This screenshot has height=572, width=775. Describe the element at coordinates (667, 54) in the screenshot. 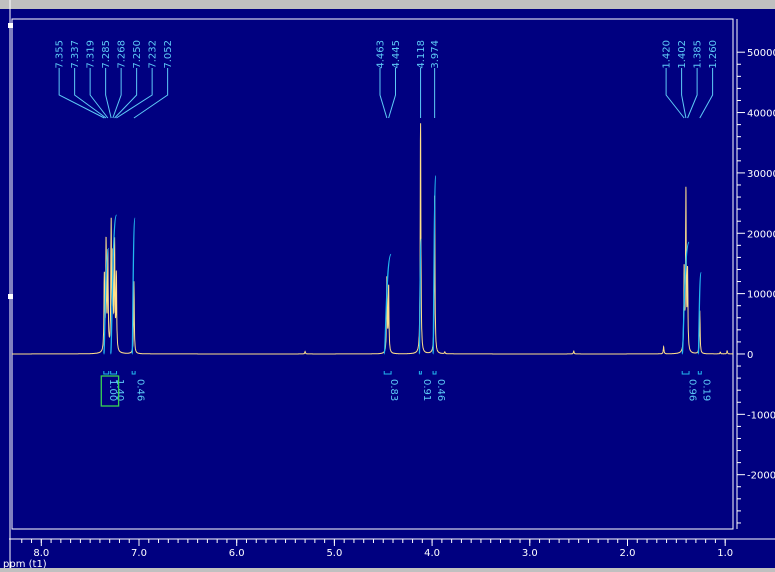

I see `peak-label: 1.420` at that location.